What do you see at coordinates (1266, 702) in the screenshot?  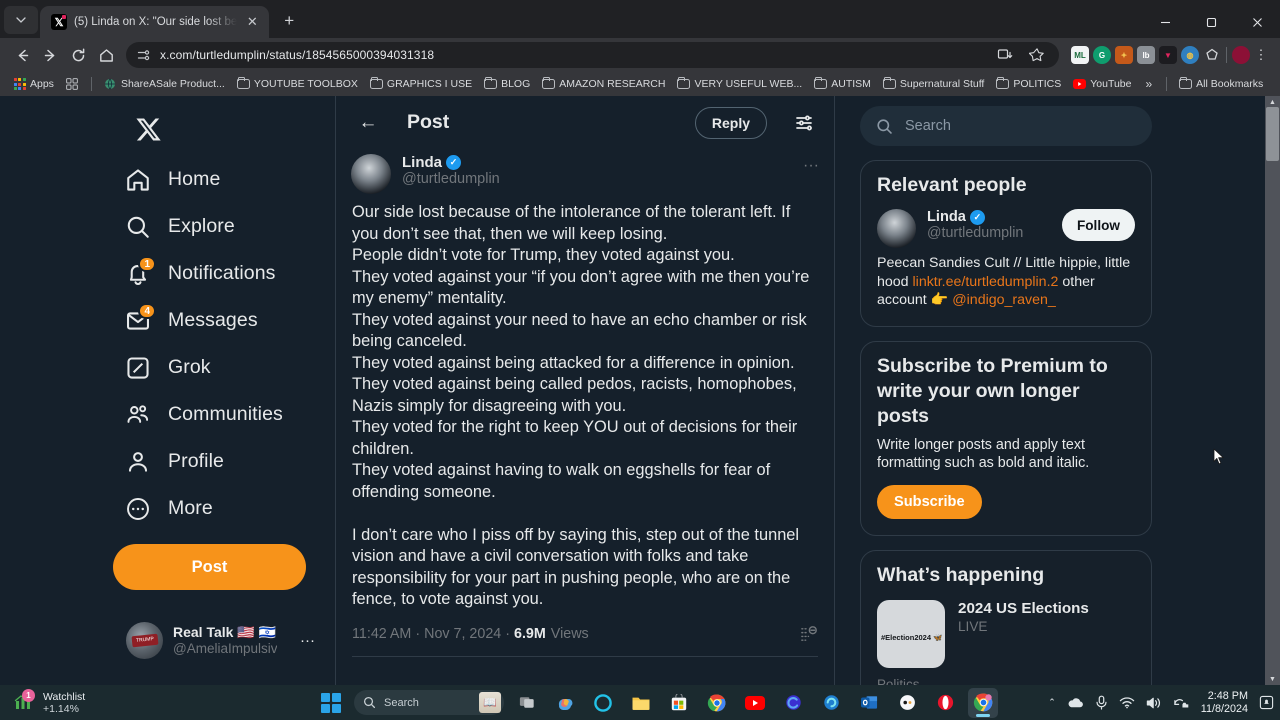 I see `notification-bell-icon` at bounding box center [1266, 702].